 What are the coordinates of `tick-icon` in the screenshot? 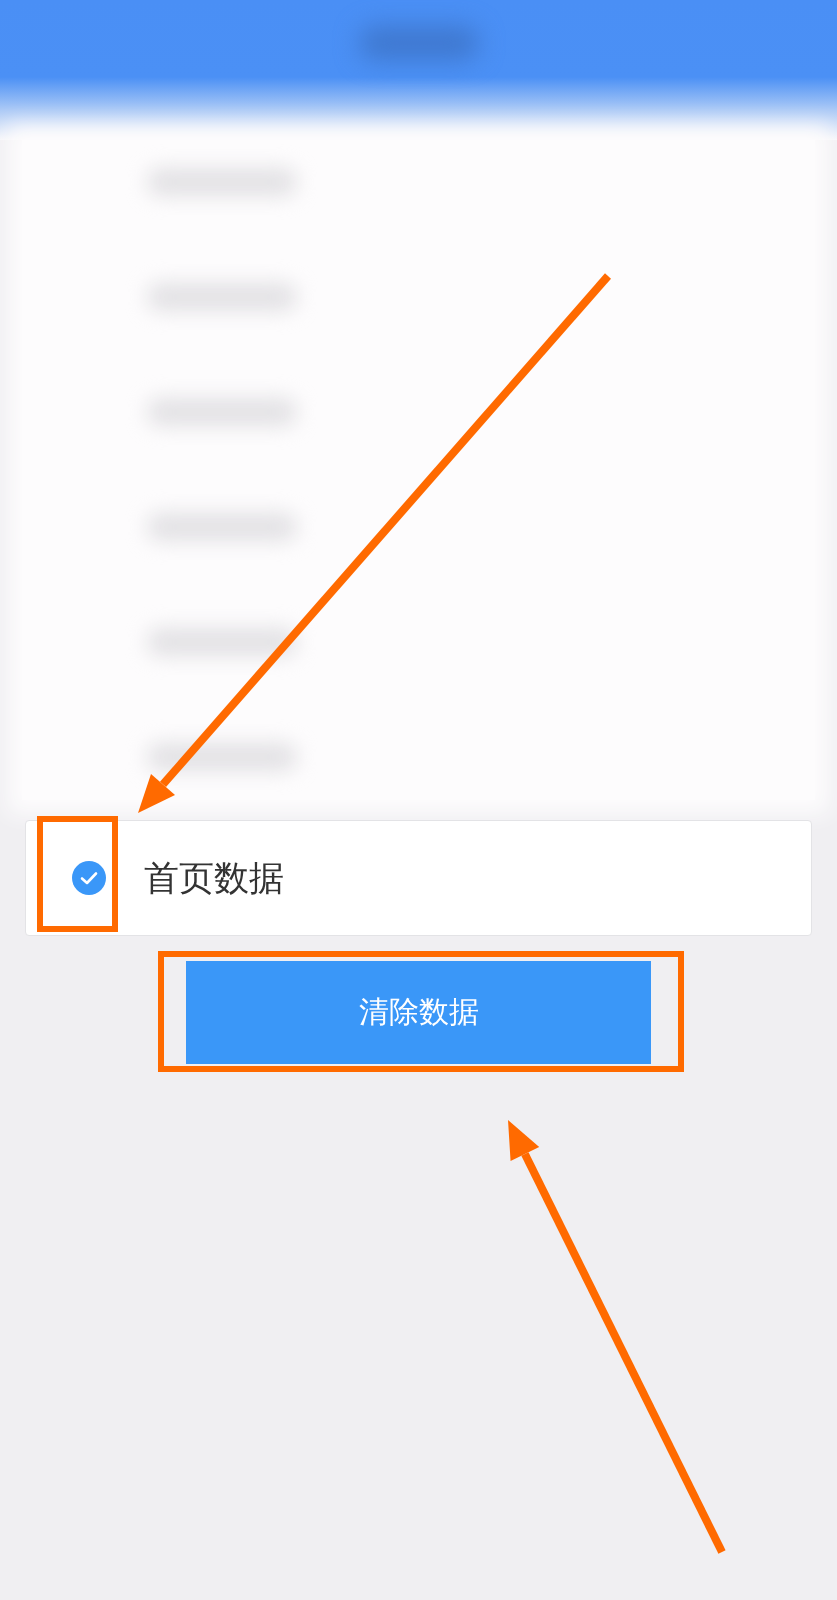 It's located at (89, 878).